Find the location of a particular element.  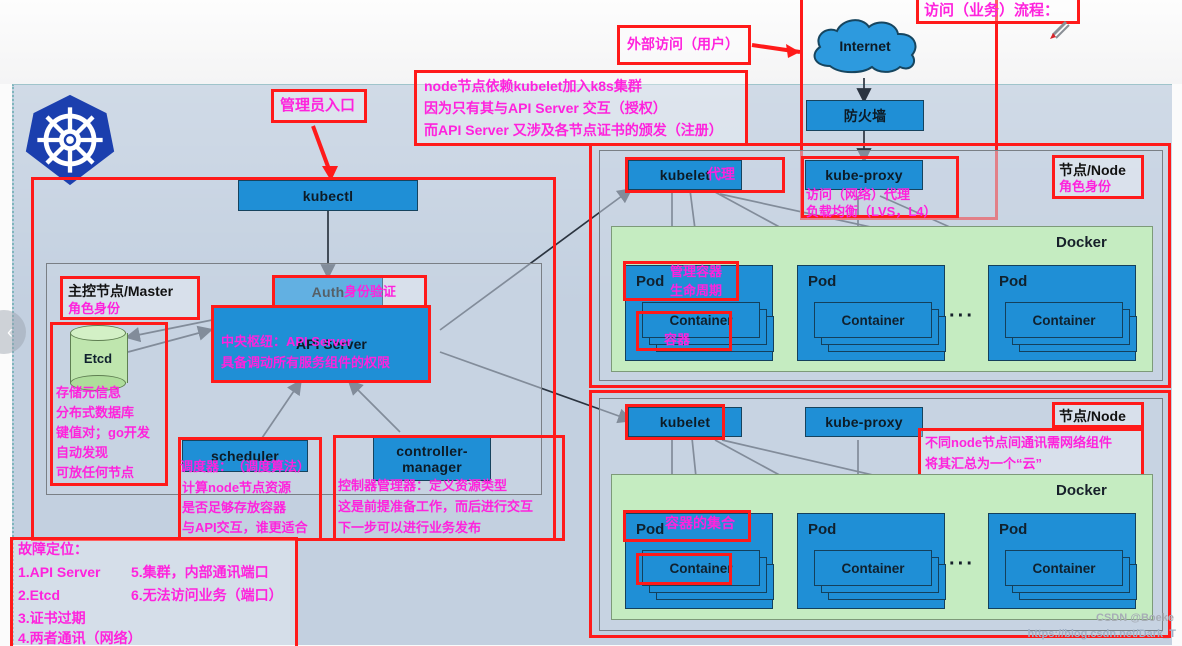

node1-pod-3: Pod Container is located at coordinates (1062, 313).